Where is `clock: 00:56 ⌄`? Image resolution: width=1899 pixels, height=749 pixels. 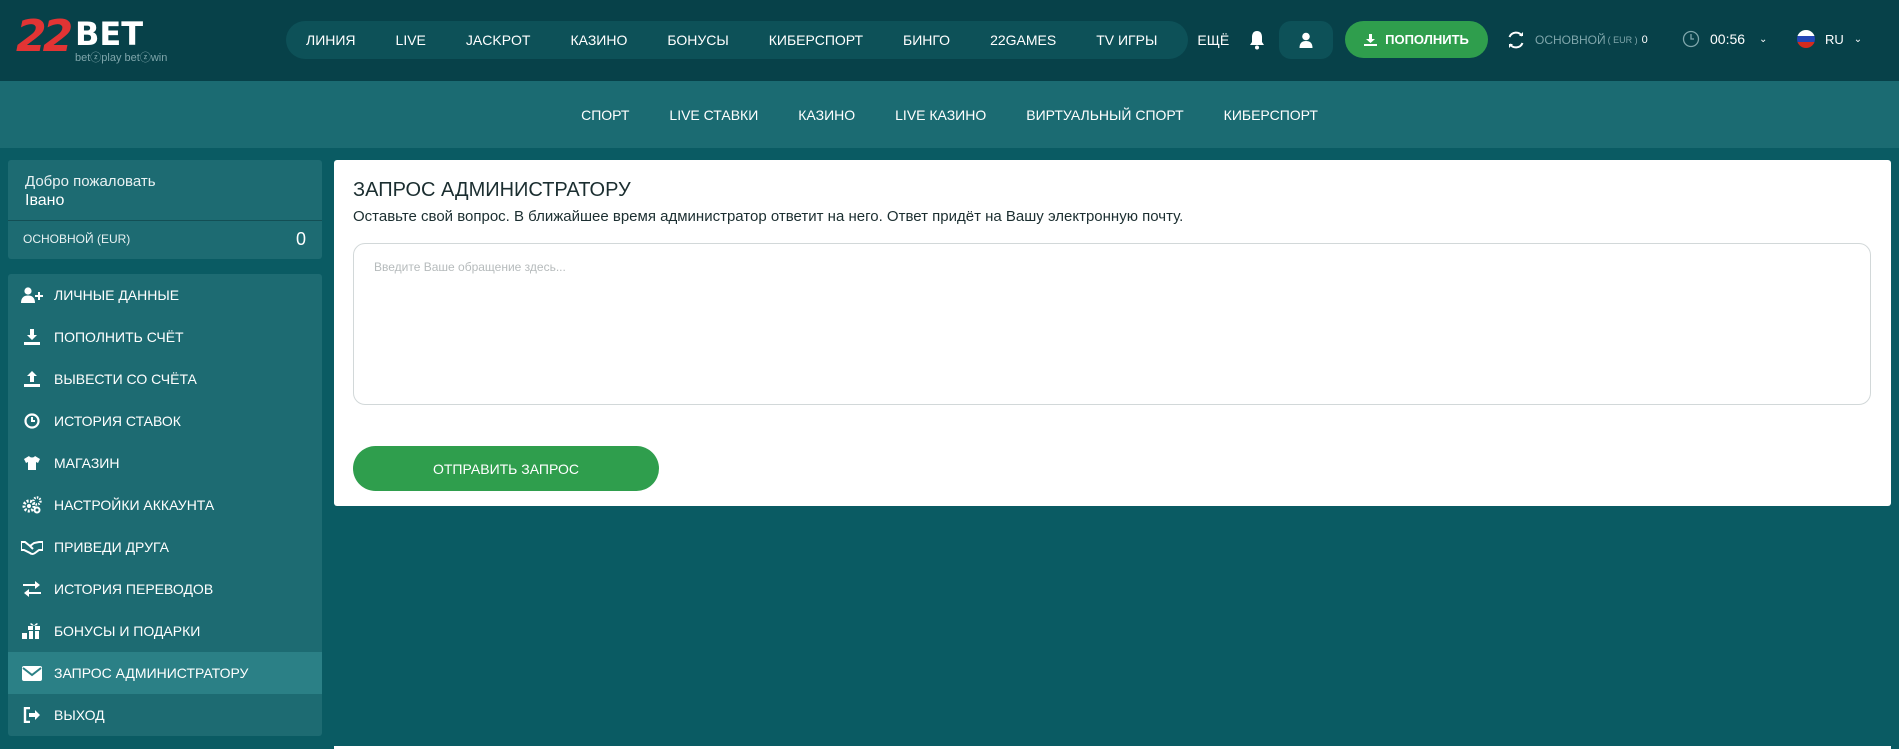 clock: 00:56 ⌄ is located at coordinates (1724, 39).